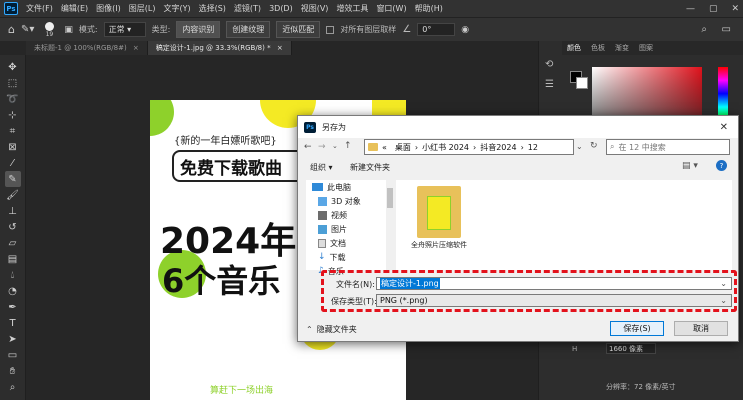 Image resolution: width=743 pixels, height=400 pixels. What do you see at coordinates (281, 8) in the screenshot?
I see `menu-3d: 3D(D)` at bounding box center [281, 8].